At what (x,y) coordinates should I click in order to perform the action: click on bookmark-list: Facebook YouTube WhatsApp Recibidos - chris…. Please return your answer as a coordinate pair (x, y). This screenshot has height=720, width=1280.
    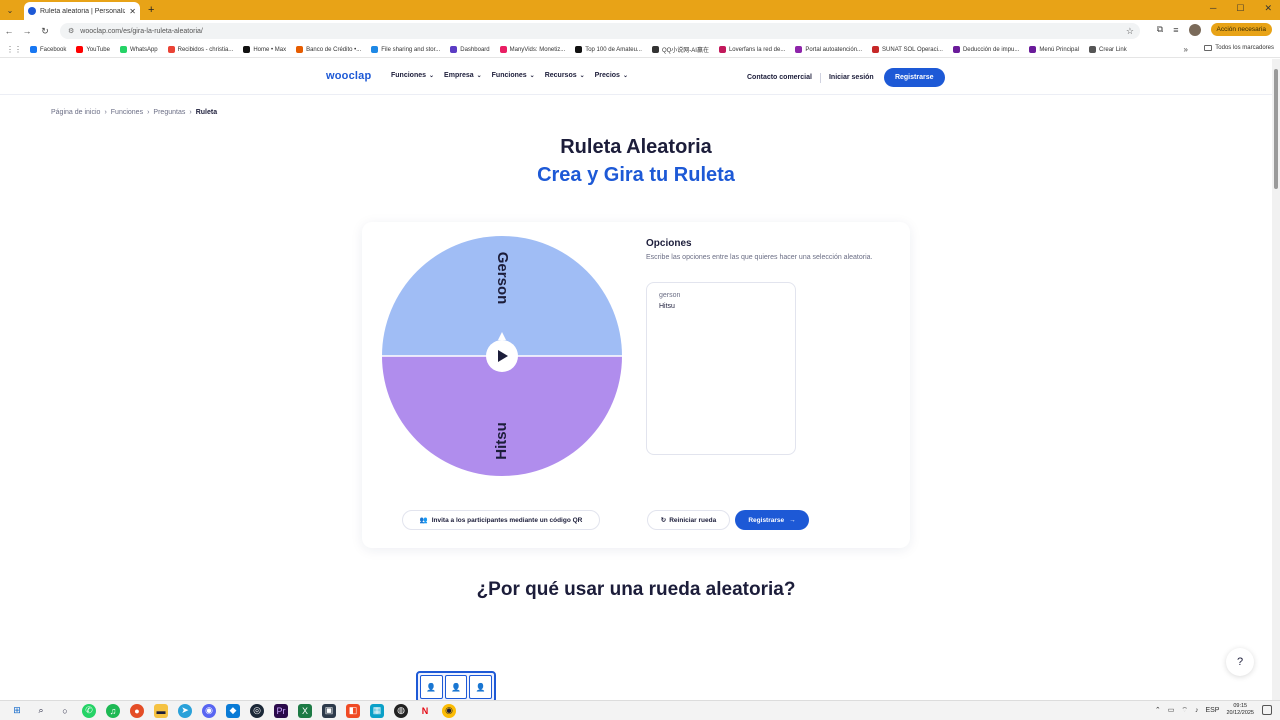
    Looking at the image, I should click on (583, 49).